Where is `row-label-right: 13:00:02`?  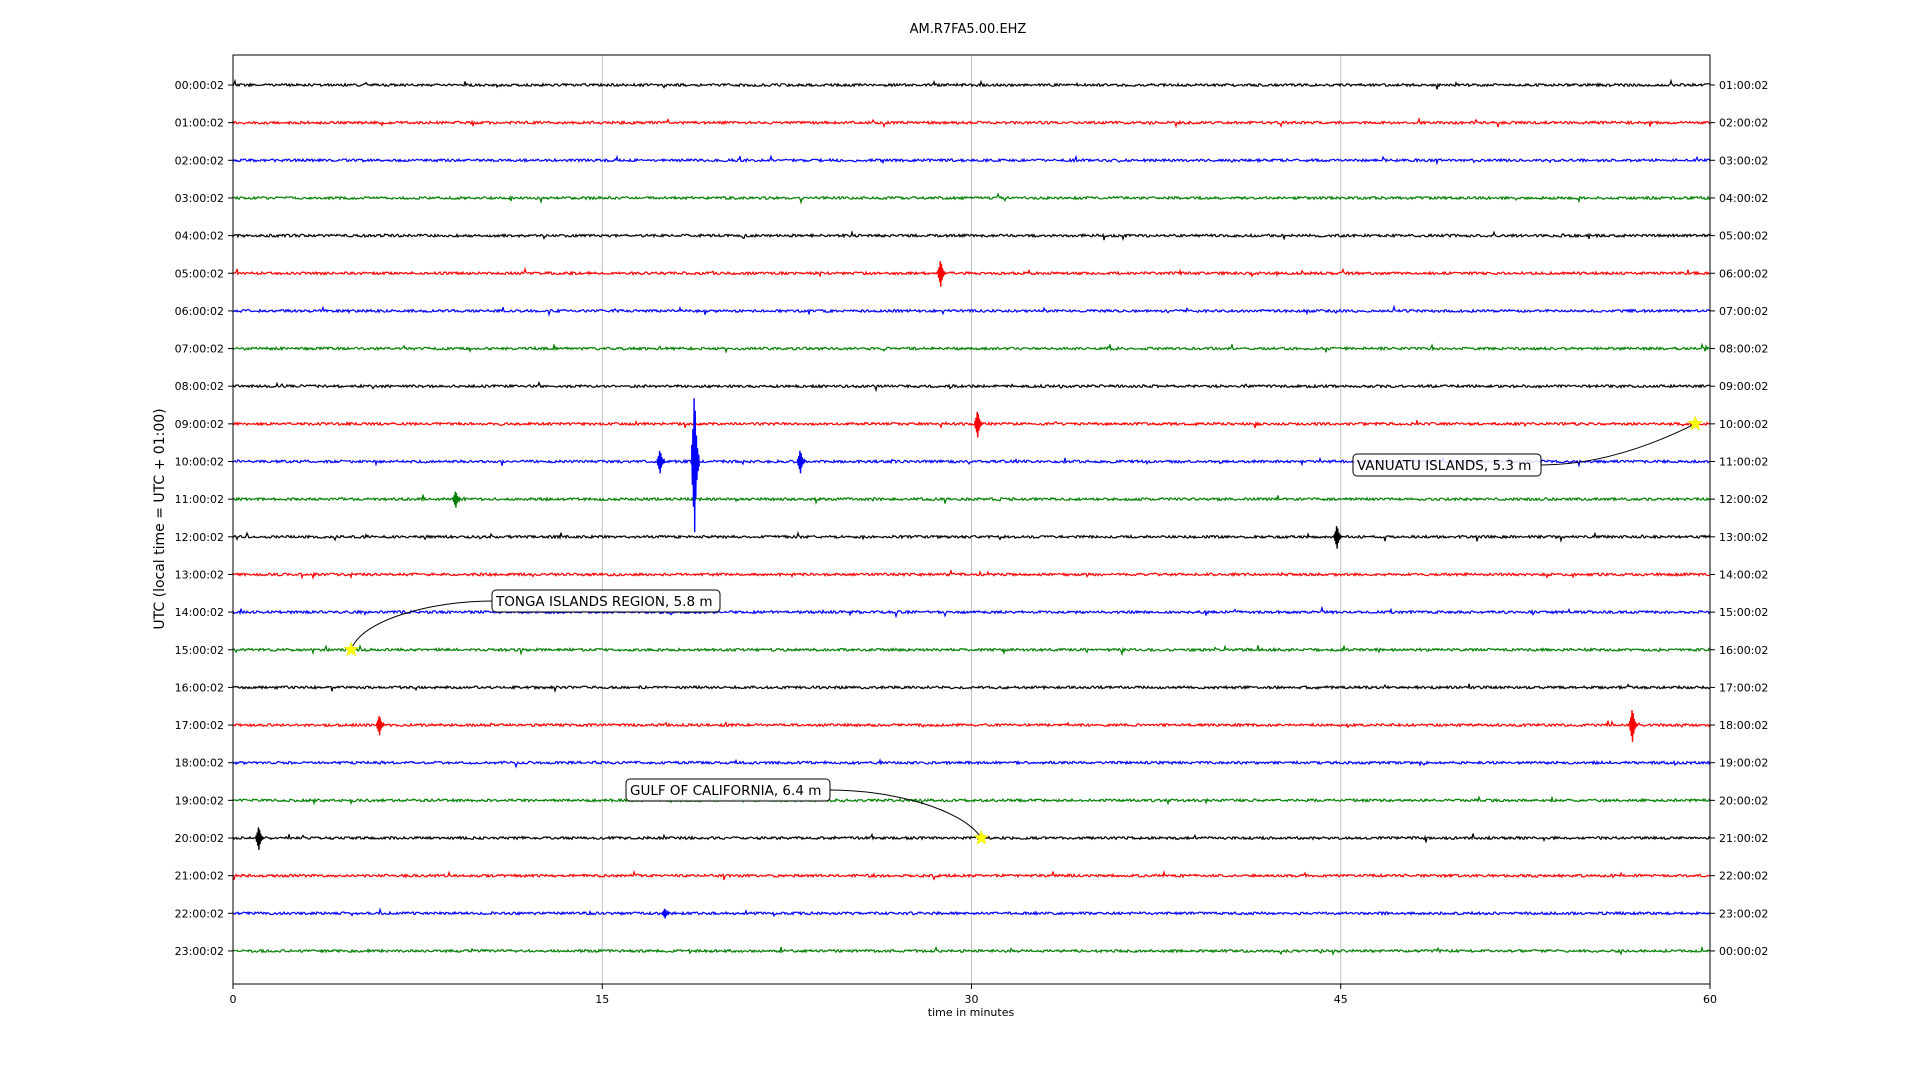
row-label-right: 13:00:02 is located at coordinates (1743, 537).